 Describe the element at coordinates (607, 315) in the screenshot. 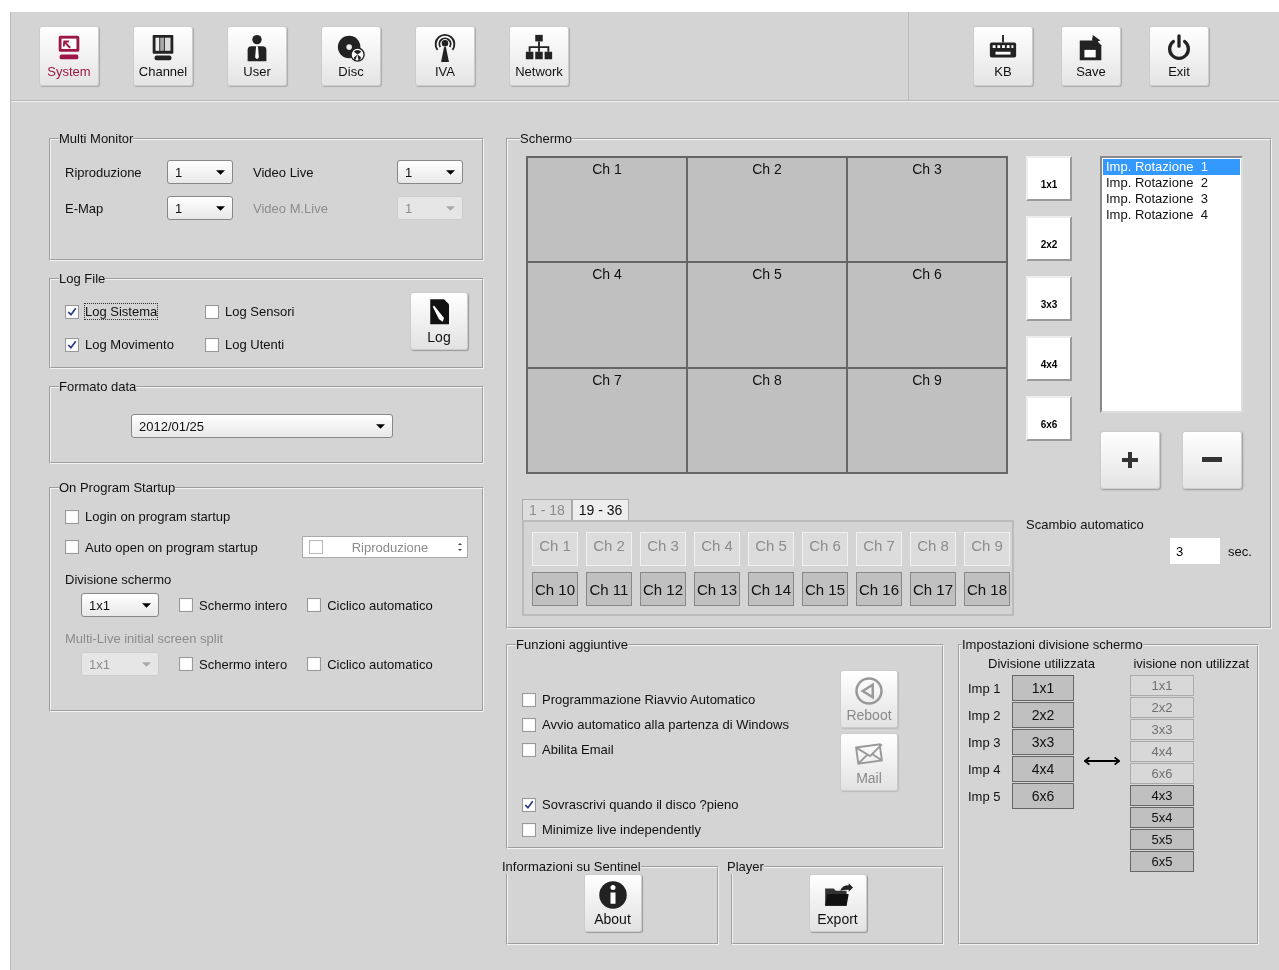

I see `video-tile: Ch 4` at that location.